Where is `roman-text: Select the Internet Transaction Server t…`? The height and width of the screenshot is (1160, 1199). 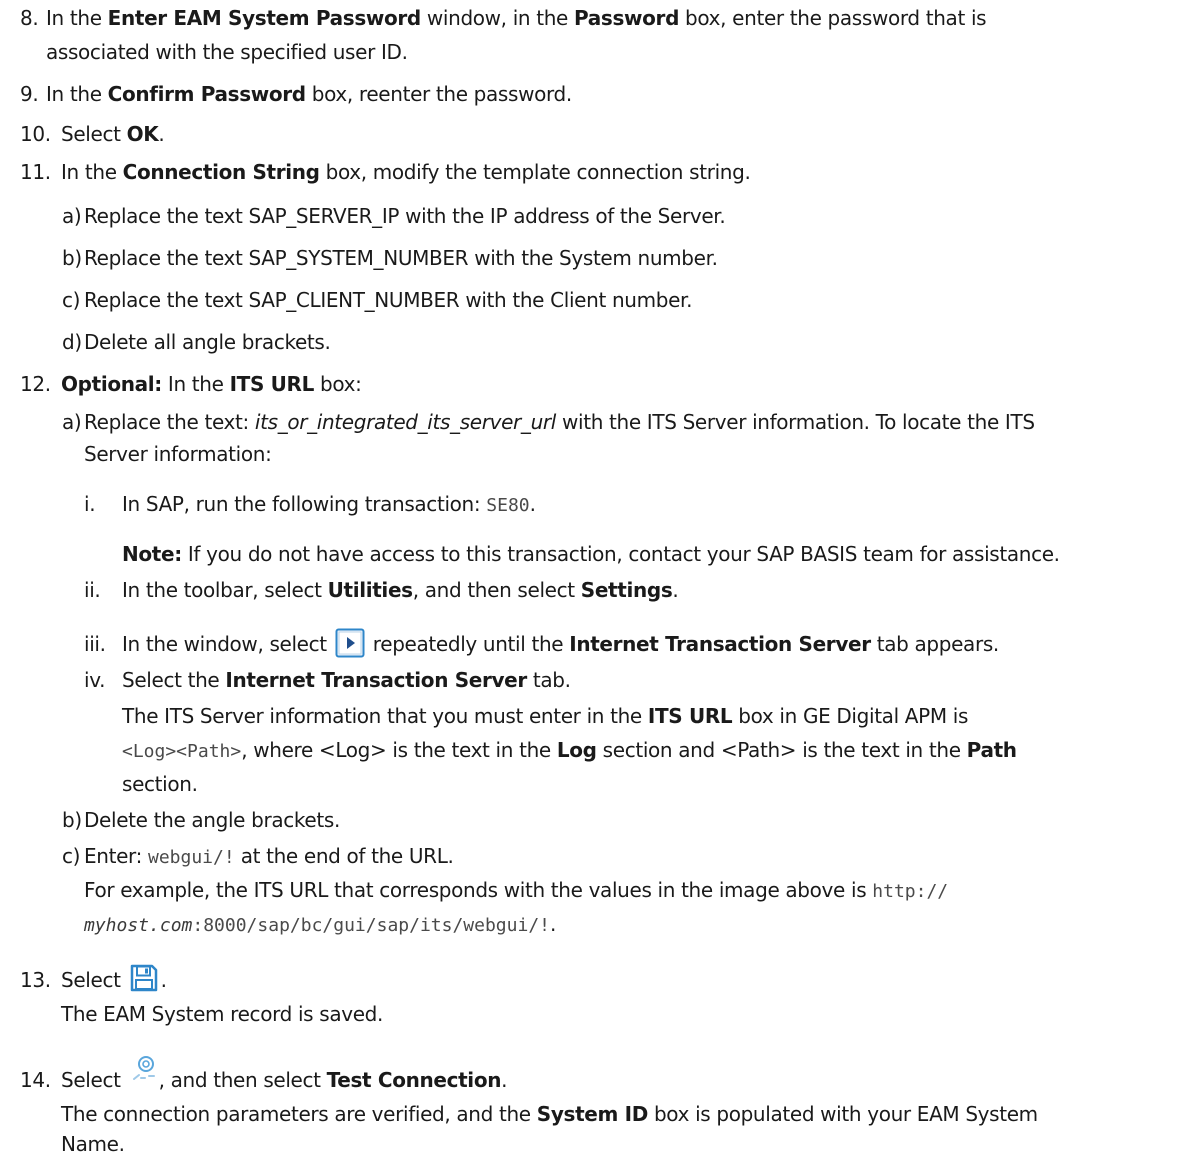
roman-text: Select the Internet Transaction Server t… is located at coordinates (346, 680).